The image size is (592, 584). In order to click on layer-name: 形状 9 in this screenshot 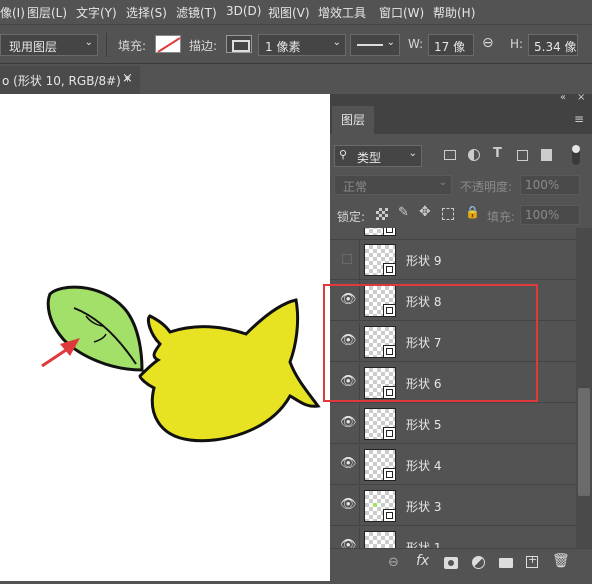, I will do `click(424, 261)`.